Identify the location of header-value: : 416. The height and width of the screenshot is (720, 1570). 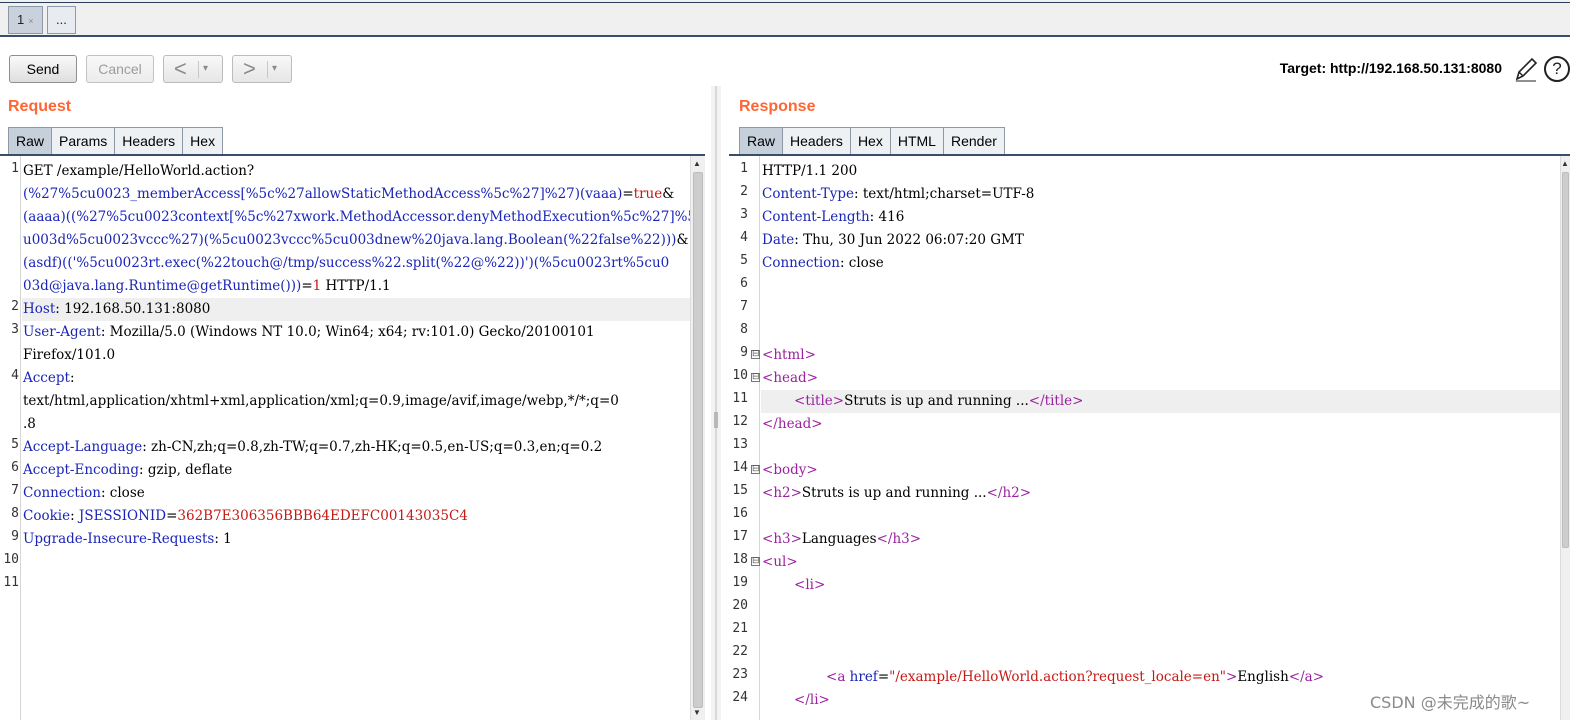
(887, 217).